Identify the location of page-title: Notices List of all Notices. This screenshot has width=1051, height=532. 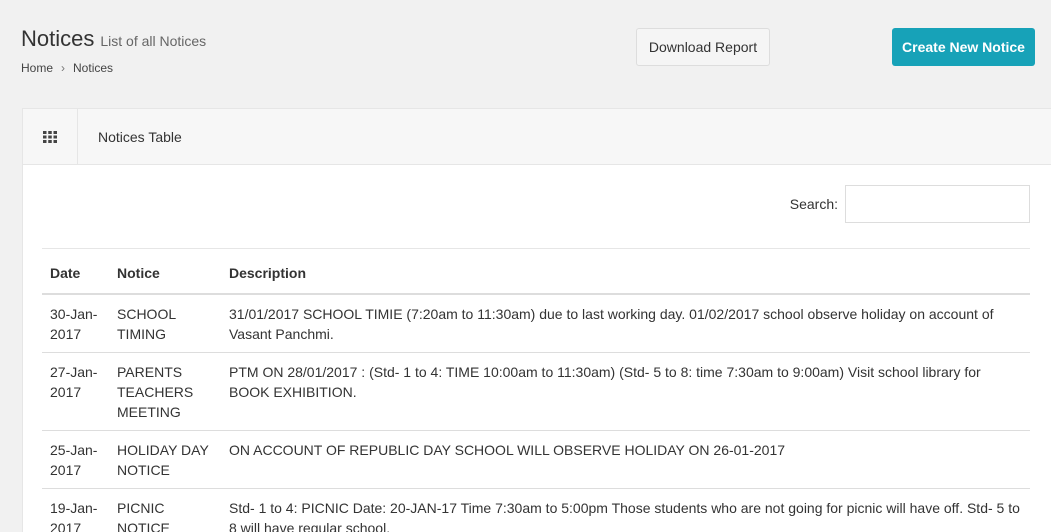
(113, 39).